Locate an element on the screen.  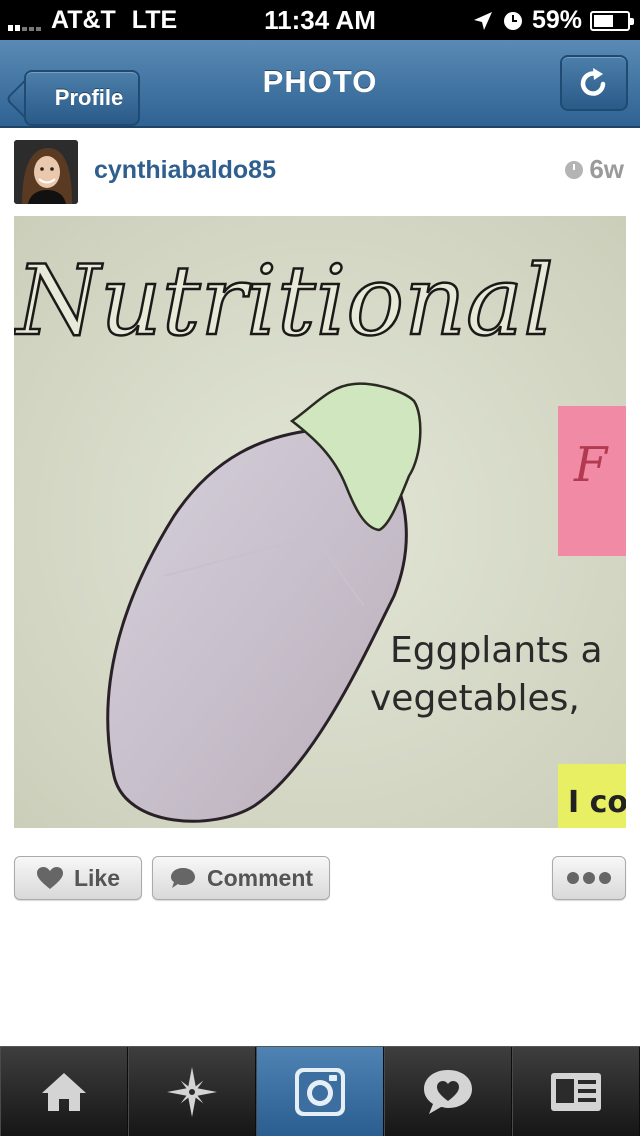
speech-bubble-icon is located at coordinates (182, 878).